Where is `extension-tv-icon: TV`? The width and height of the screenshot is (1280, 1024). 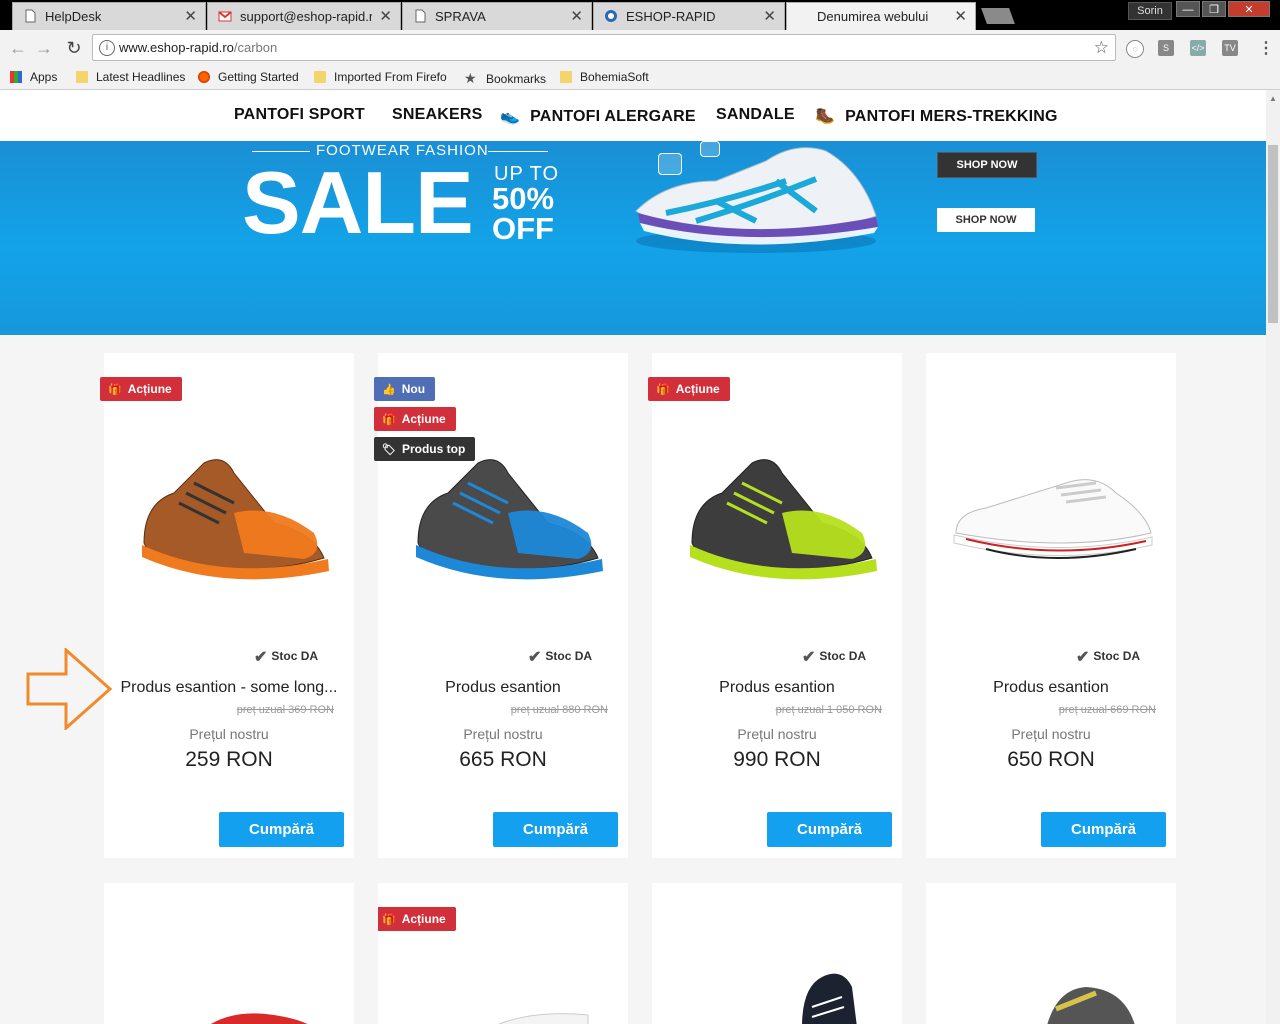
extension-tv-icon: TV is located at coordinates (1230, 48).